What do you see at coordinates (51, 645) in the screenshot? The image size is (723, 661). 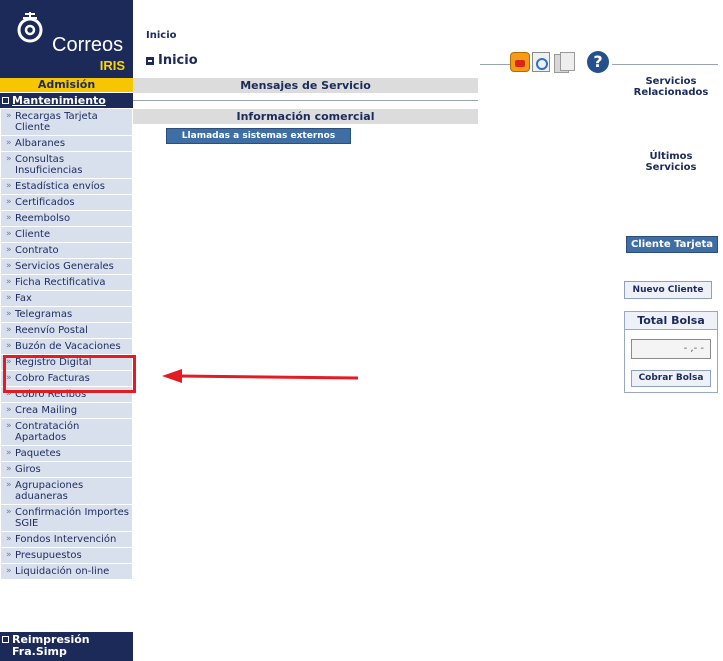 I see `section-reimpresion-label: Reimpresión Fra.Simp` at bounding box center [51, 645].